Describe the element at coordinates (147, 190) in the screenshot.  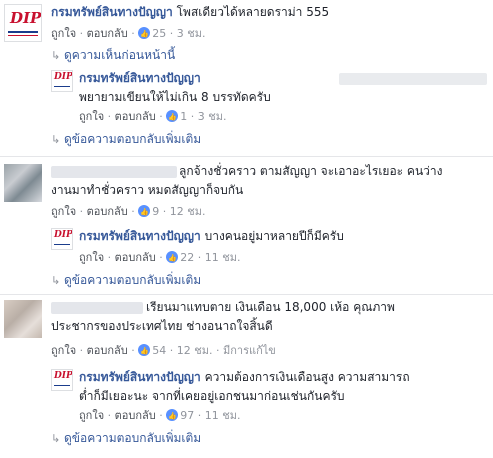
I see `comment-text-line2: งานมาทำชั่วคราว หมดสัญญาก็จบกัน` at that location.